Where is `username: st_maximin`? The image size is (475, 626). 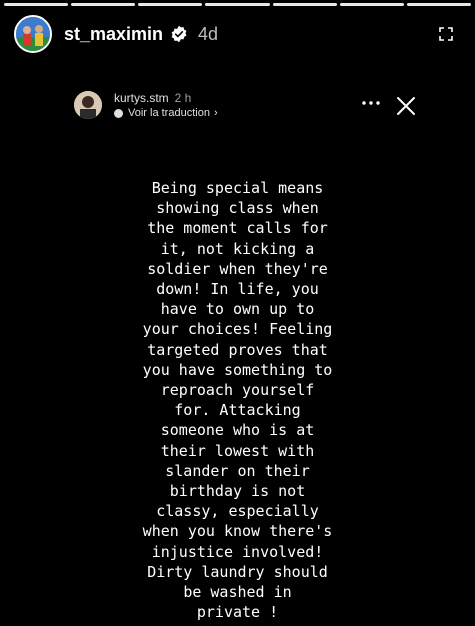
username: st_maximin is located at coordinates (113, 34).